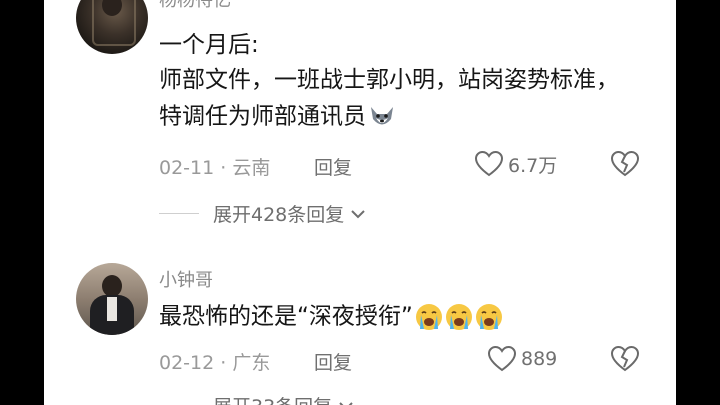 This screenshot has height=405, width=720. Describe the element at coordinates (502, 358) in the screenshot. I see `heart-outline-icon` at that location.